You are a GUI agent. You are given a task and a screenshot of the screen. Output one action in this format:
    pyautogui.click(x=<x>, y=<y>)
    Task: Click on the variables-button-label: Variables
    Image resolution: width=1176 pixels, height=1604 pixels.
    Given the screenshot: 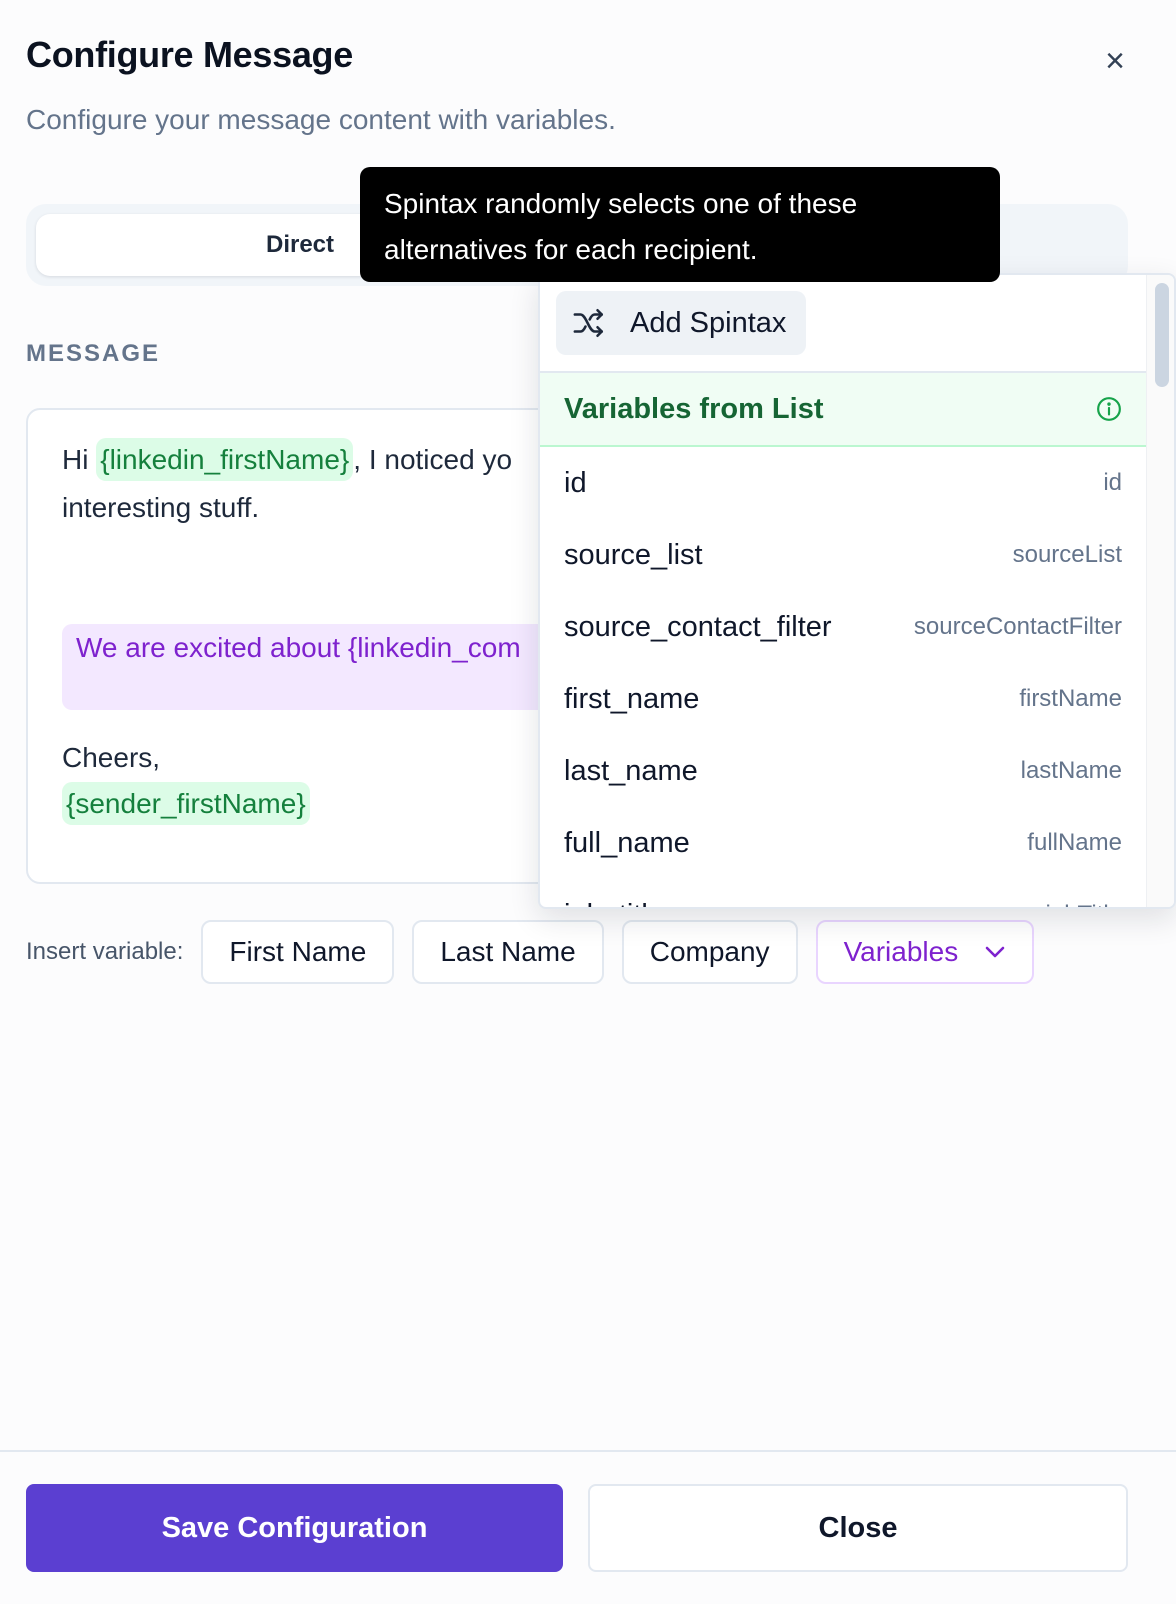 What is the action you would take?
    pyautogui.click(x=901, y=951)
    